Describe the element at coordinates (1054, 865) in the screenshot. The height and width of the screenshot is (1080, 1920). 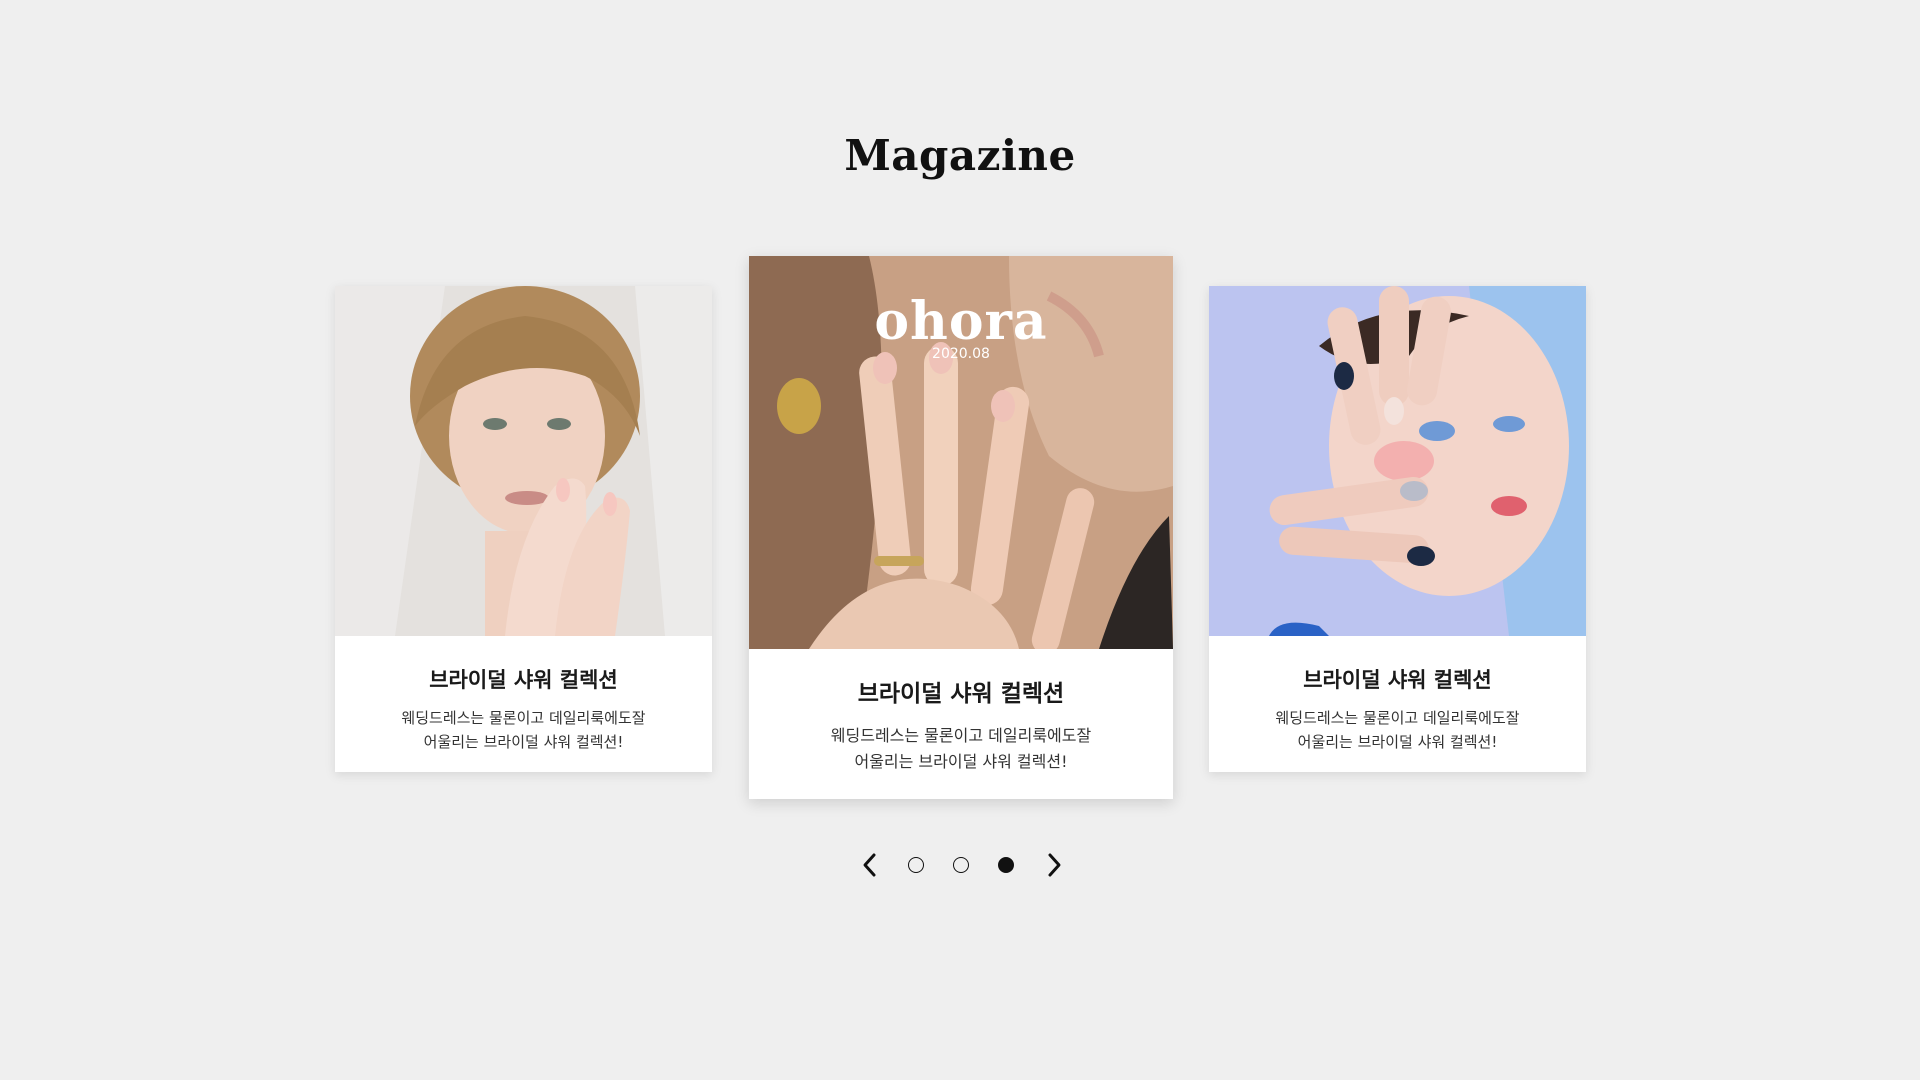
I see `chevron-right-icon` at that location.